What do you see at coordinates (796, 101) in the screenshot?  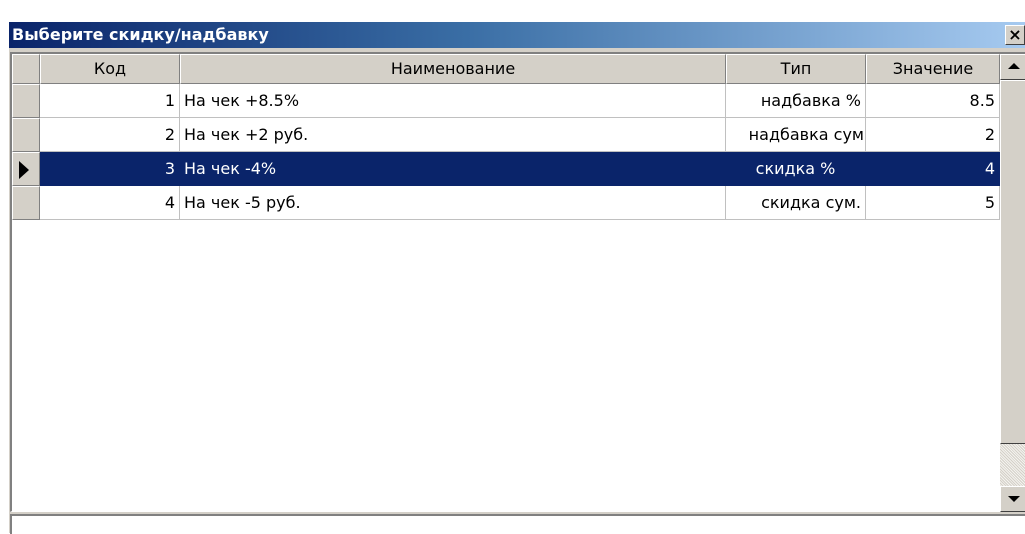 I see `table-cell-type: надбавка %` at bounding box center [796, 101].